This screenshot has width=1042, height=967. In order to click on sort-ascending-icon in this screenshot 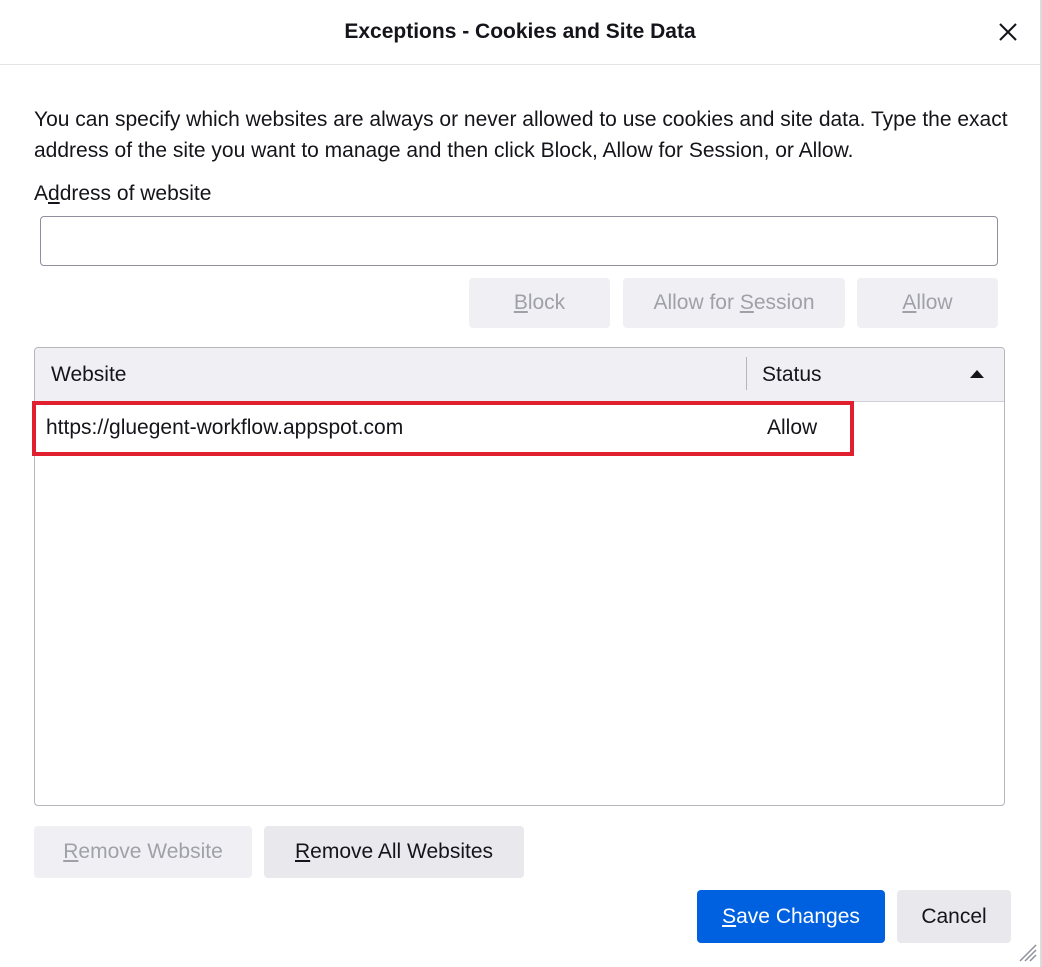, I will do `click(977, 374)`.